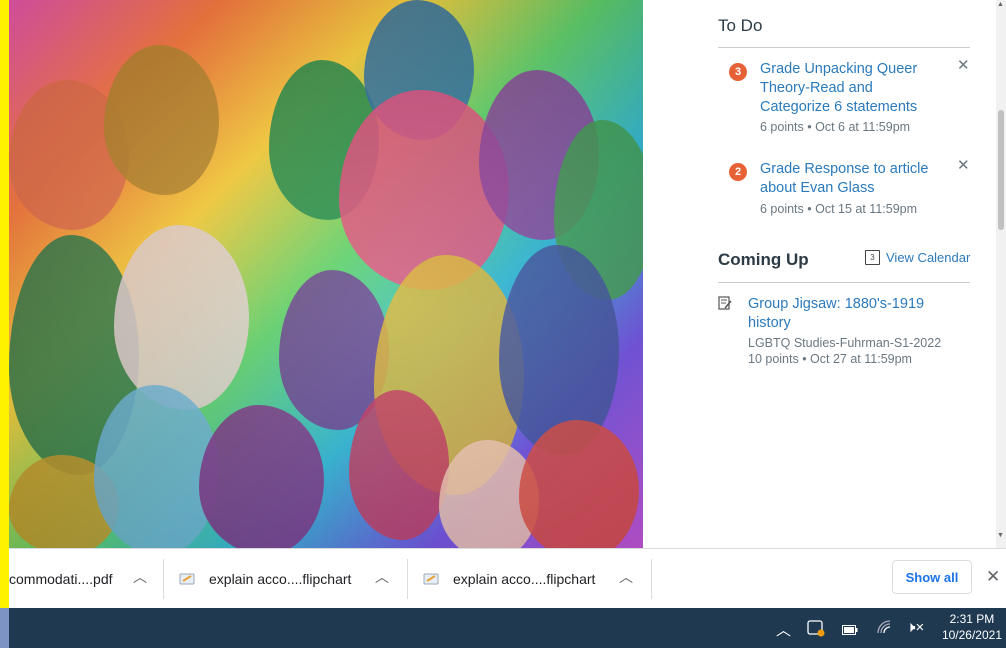 The image size is (1006, 648). I want to click on windows-taskbar: ︿ 🕨× 2:31 PM 10/26/2021, so click(503, 628).